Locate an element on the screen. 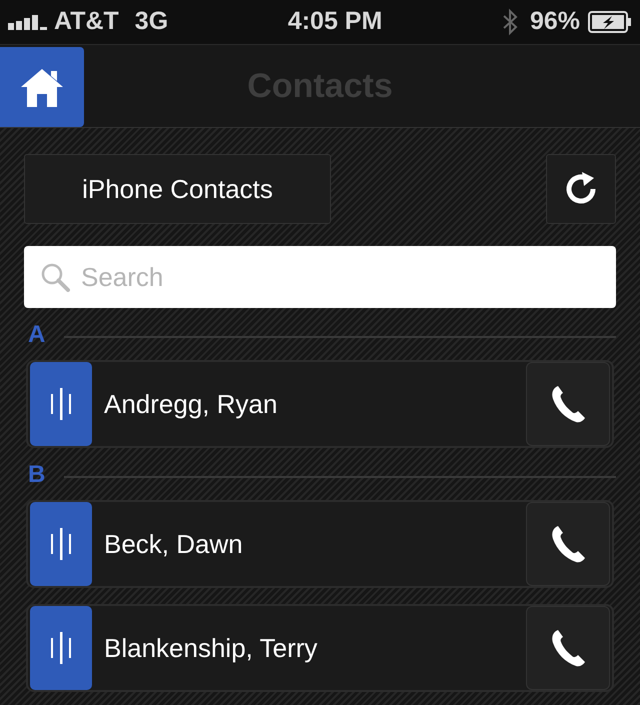  home-button is located at coordinates (42, 87).